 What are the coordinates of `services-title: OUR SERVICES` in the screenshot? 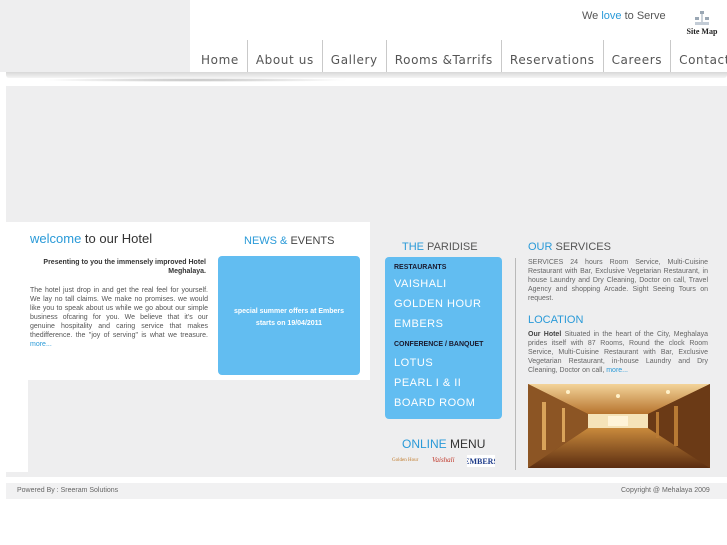 It's located at (569, 247).